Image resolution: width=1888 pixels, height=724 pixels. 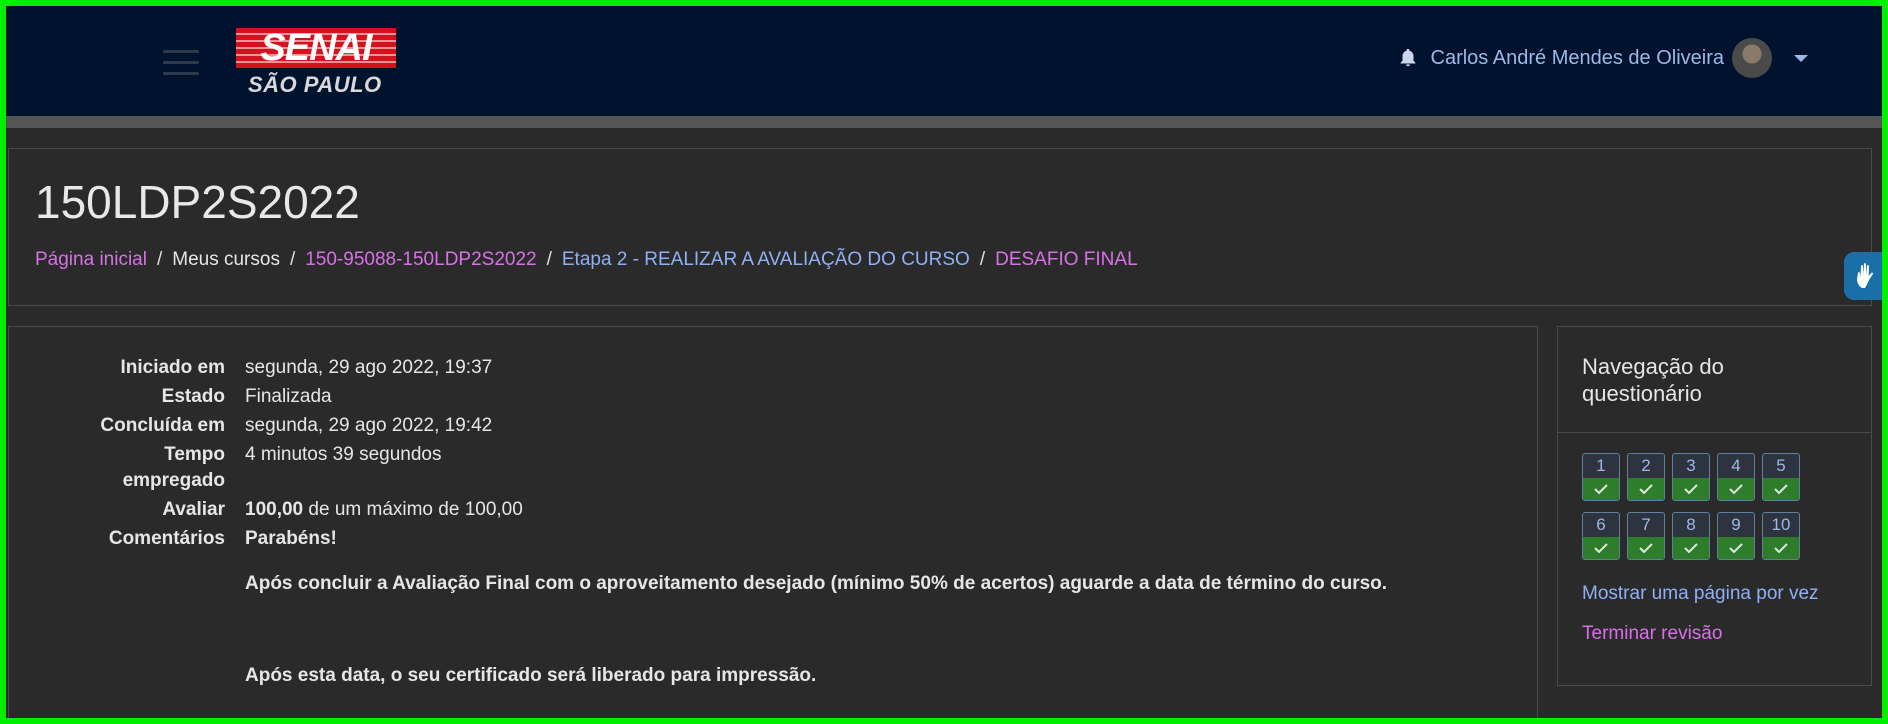 I want to click on grade-score: 100,00, so click(x=274, y=509).